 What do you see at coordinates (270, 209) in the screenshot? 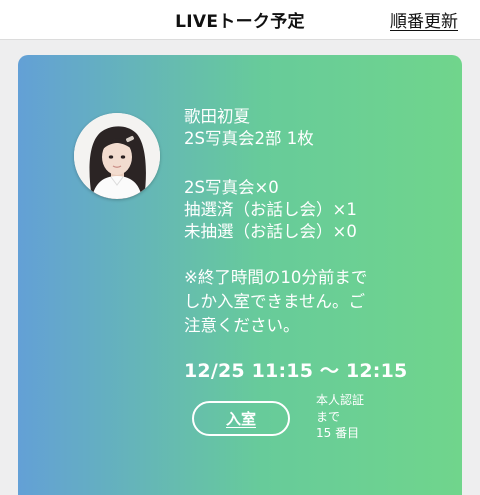
I see `ticket-count-drawn: 抽選済（お話し会）×1` at bounding box center [270, 209].